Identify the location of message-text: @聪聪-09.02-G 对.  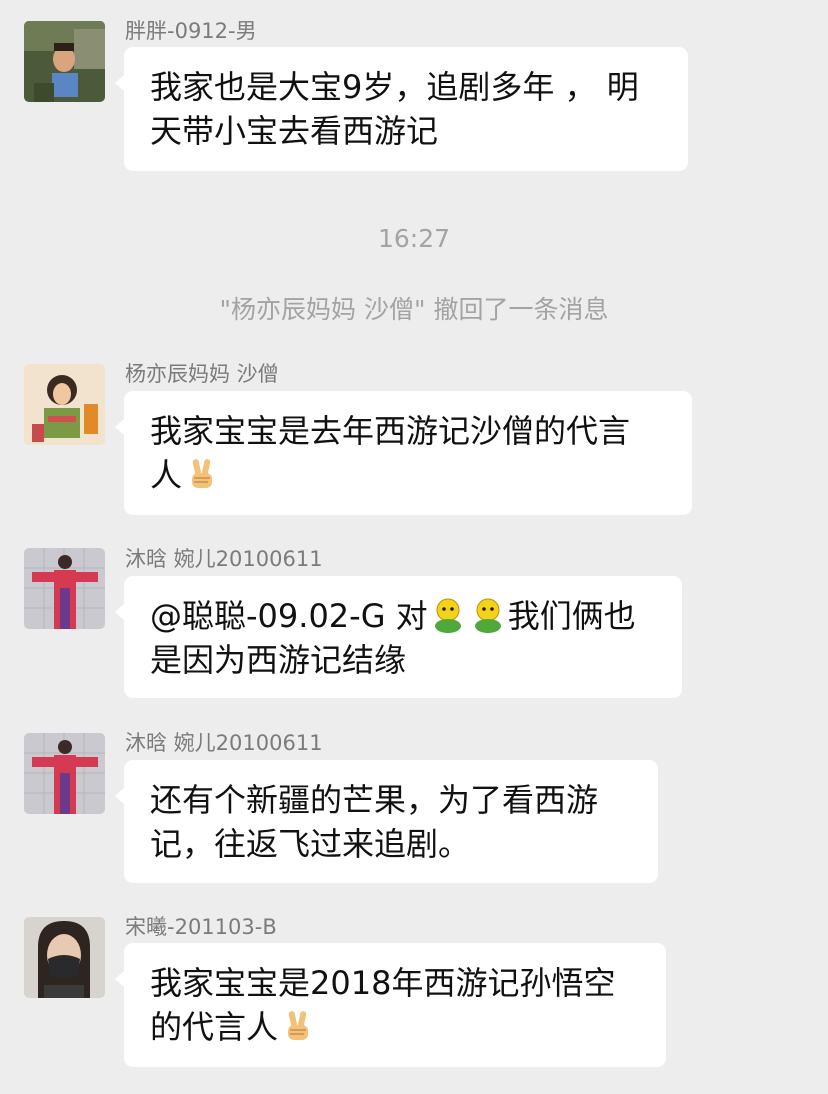
(289, 616).